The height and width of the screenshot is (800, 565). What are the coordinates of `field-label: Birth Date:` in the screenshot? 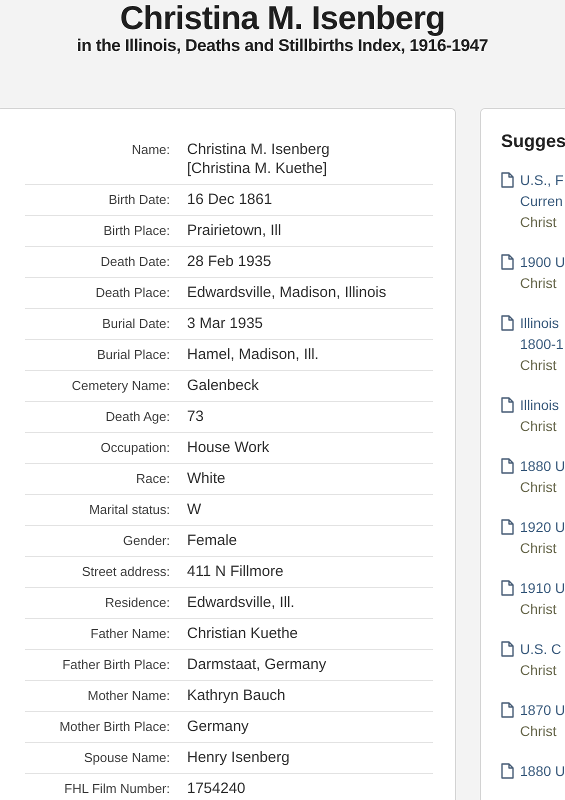 It's located at (139, 200).